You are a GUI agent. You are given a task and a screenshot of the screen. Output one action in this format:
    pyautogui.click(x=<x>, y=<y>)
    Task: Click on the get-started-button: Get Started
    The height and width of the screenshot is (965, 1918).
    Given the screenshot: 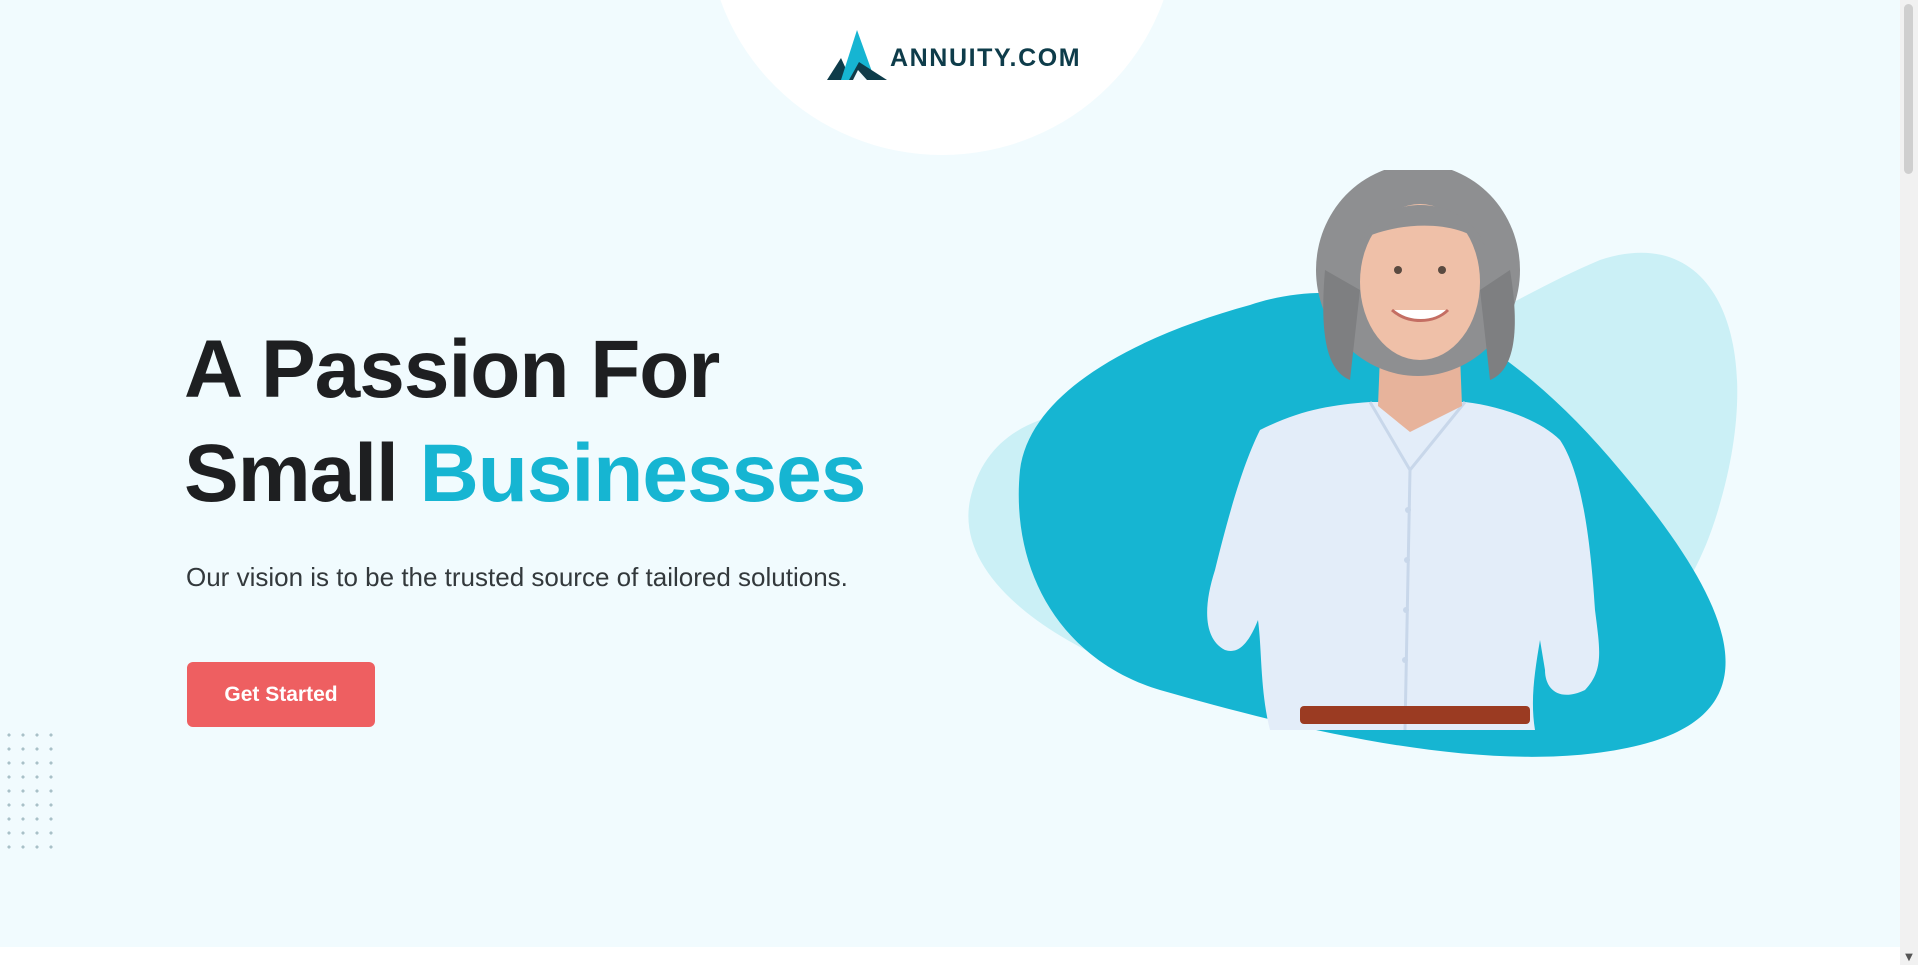 What is the action you would take?
    pyautogui.click(x=281, y=694)
    